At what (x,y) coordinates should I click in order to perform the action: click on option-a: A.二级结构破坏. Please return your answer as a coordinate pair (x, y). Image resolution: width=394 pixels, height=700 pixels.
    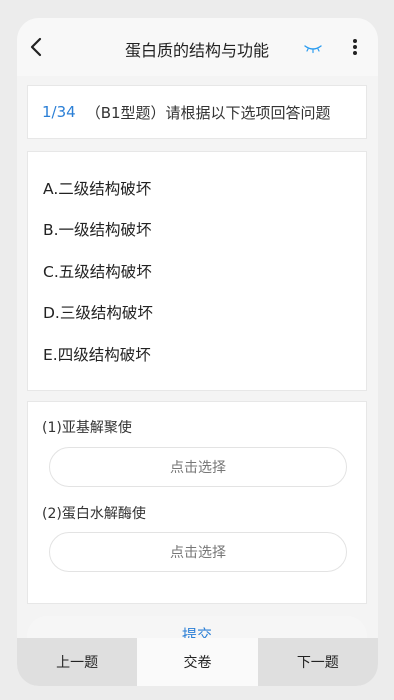
    Looking at the image, I should click on (97, 189).